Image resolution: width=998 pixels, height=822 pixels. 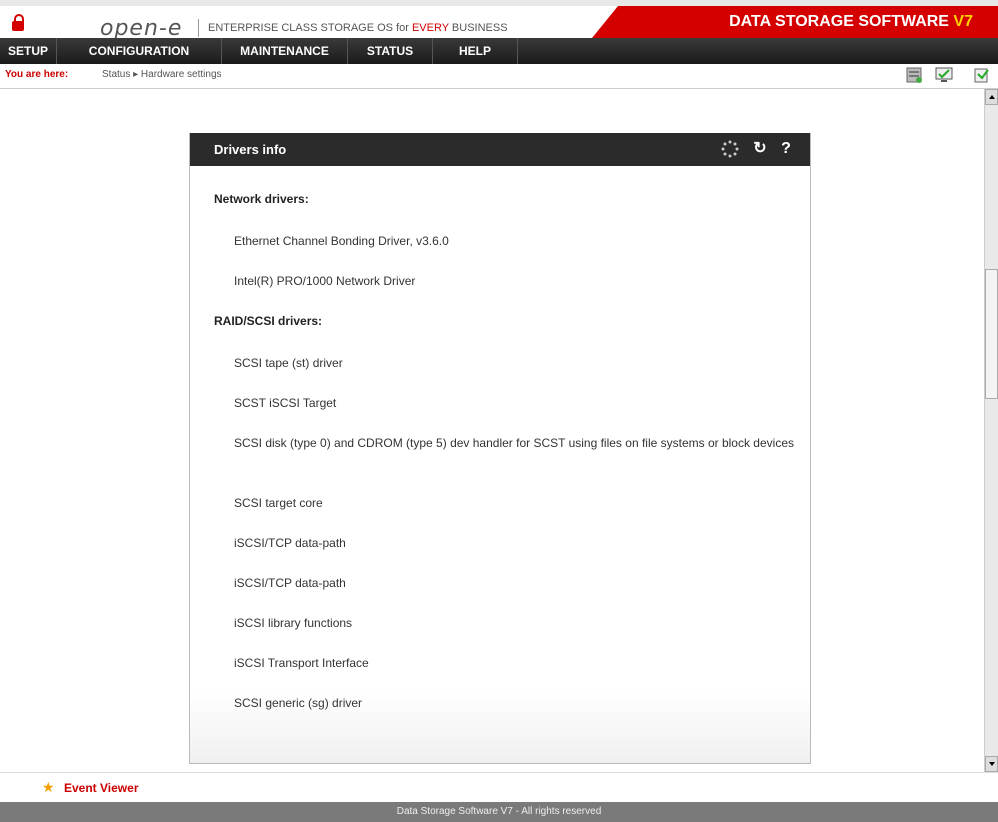 I want to click on tagline-prefix: ENTERPRISE CLASS STORAGE OS for, so click(x=310, y=28).